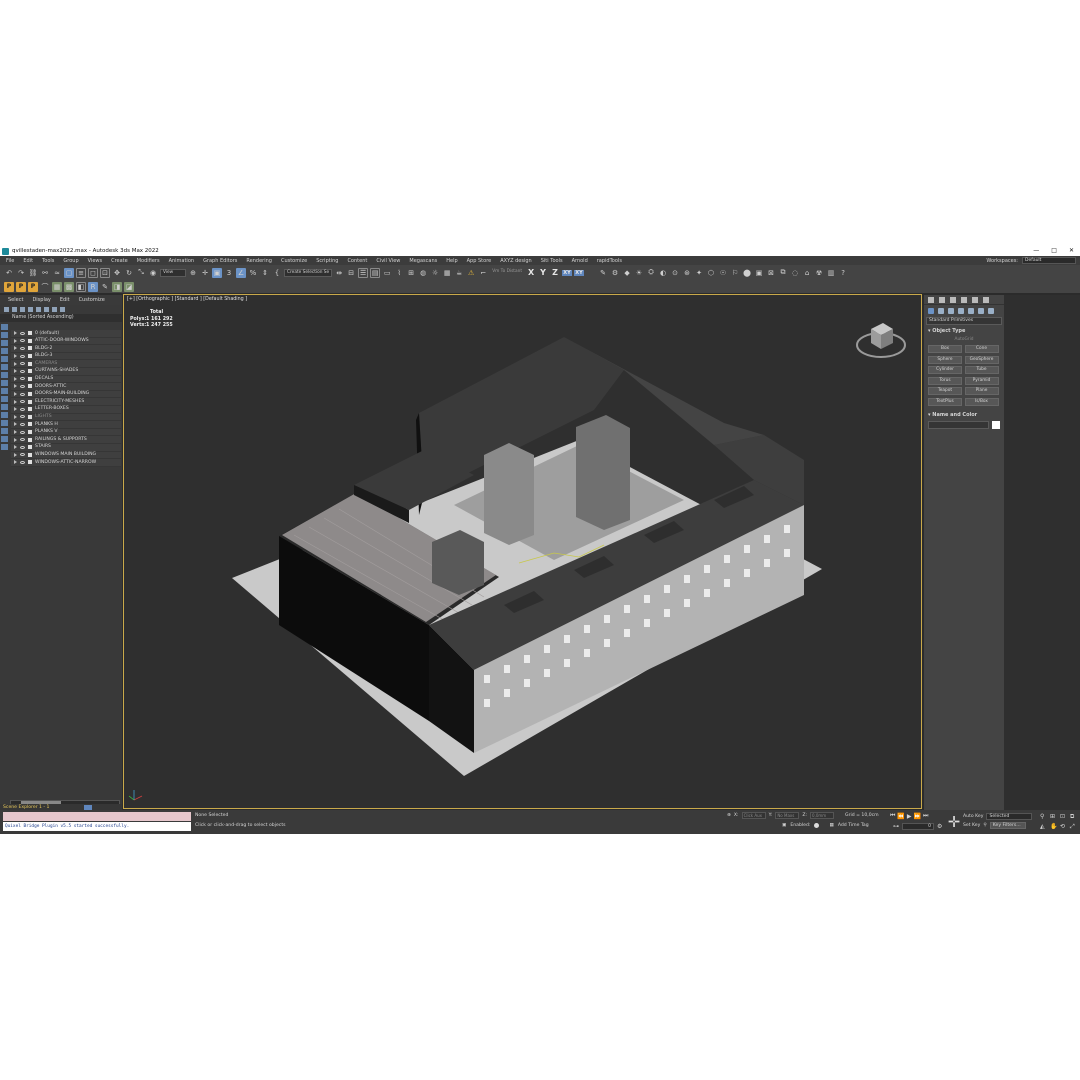 The height and width of the screenshot is (1080, 1080). I want to click on layer-row: PLANKS H, so click(66, 425).